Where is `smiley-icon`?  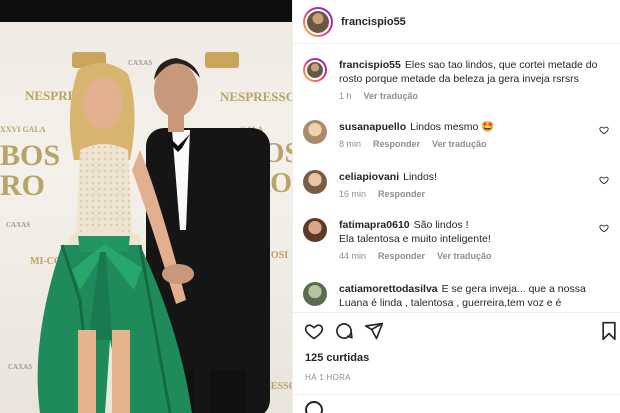
smiley-icon is located at coordinates (314, 407).